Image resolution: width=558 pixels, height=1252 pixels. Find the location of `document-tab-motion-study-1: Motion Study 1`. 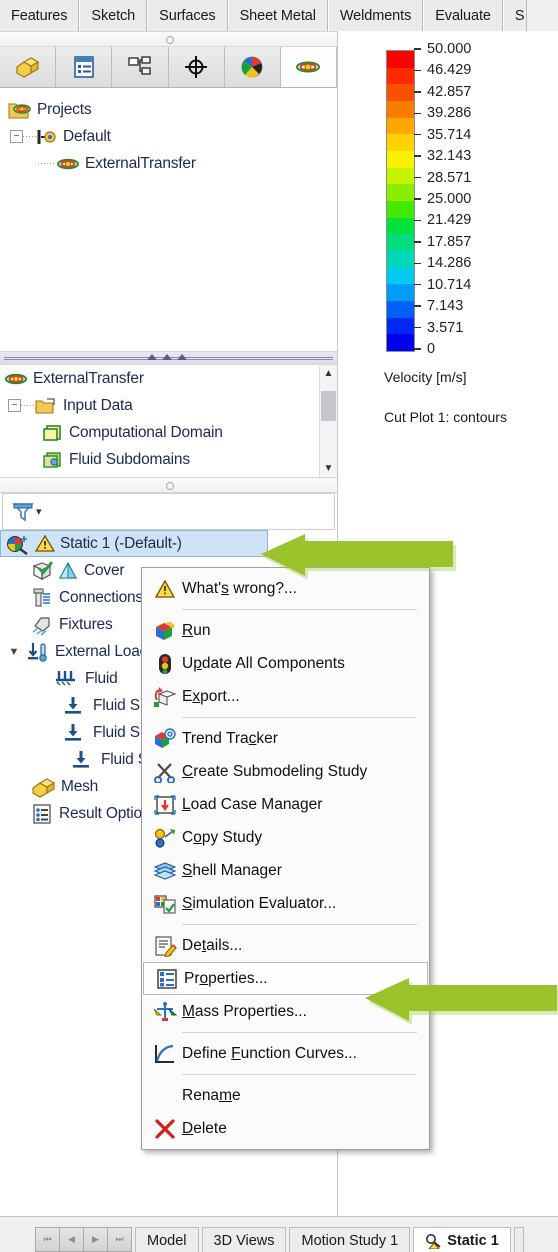

document-tab-motion-study-1: Motion Study 1 is located at coordinates (350, 1239).